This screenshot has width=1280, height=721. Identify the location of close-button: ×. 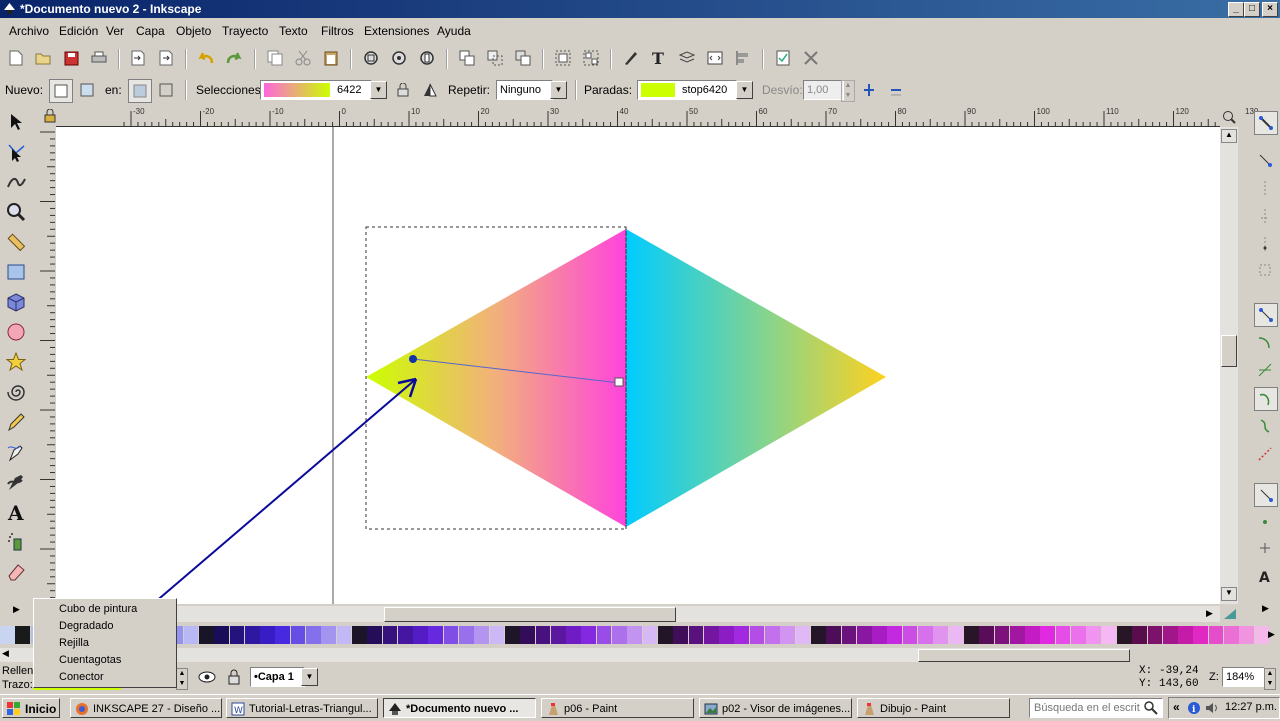
(1270, 9).